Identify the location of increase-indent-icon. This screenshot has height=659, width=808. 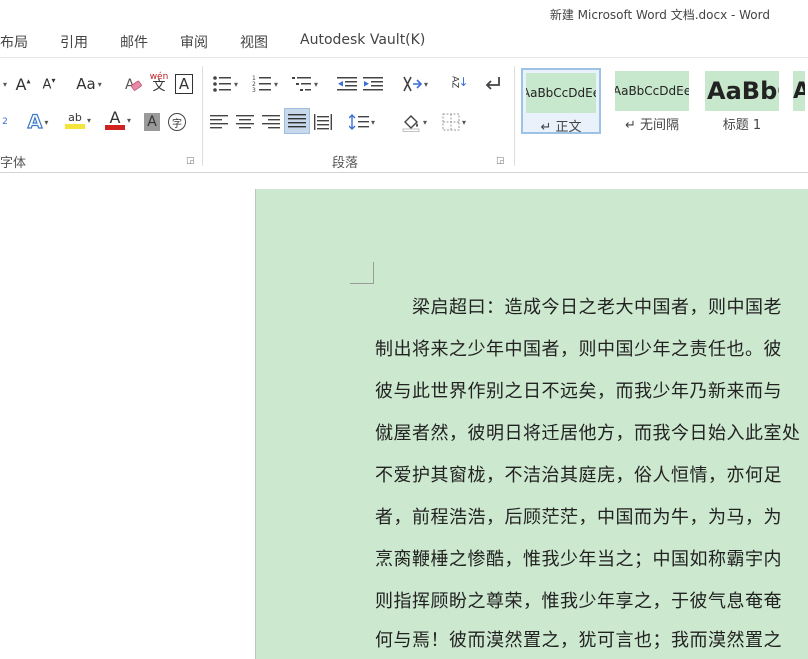
(373, 84).